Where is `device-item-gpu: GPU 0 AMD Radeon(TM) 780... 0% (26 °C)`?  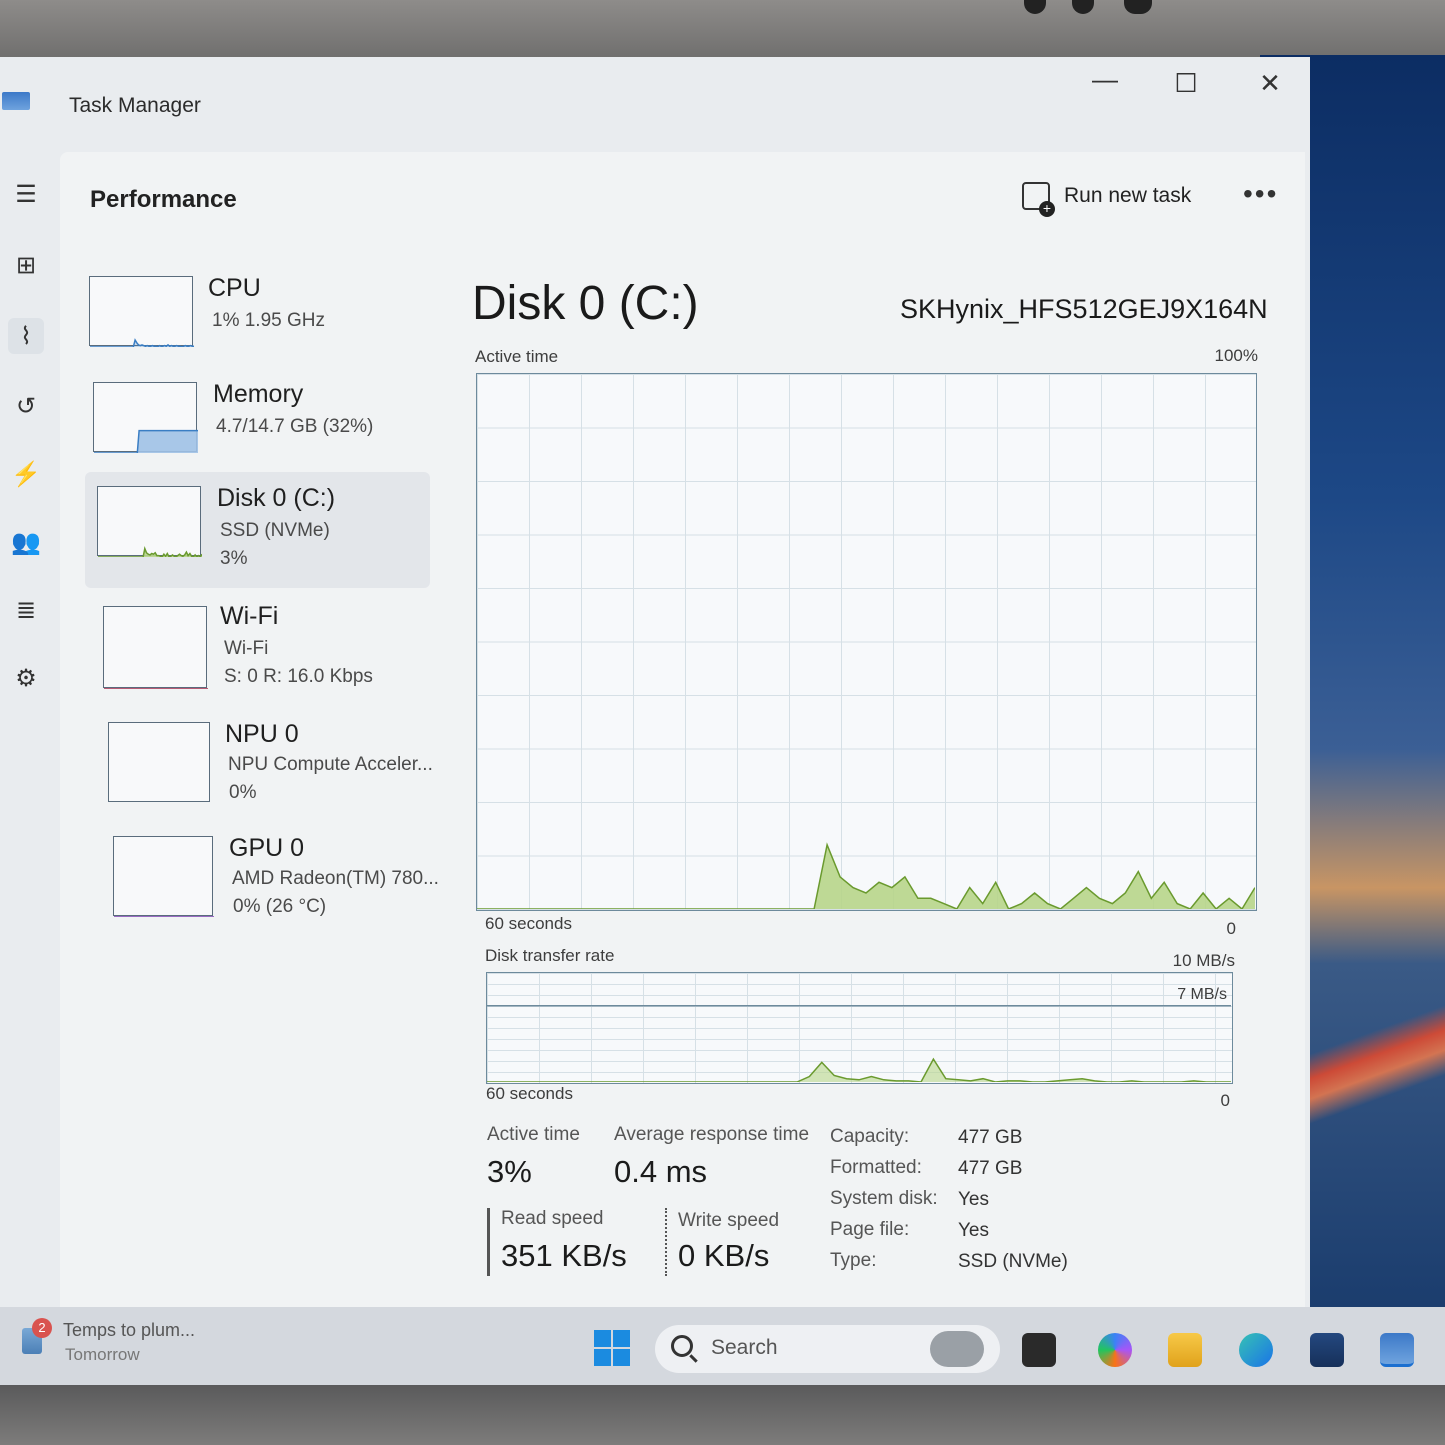
device-item-gpu: GPU 0 AMD Radeon(TM) 780... 0% (26 °C) is located at coordinates (262, 886).